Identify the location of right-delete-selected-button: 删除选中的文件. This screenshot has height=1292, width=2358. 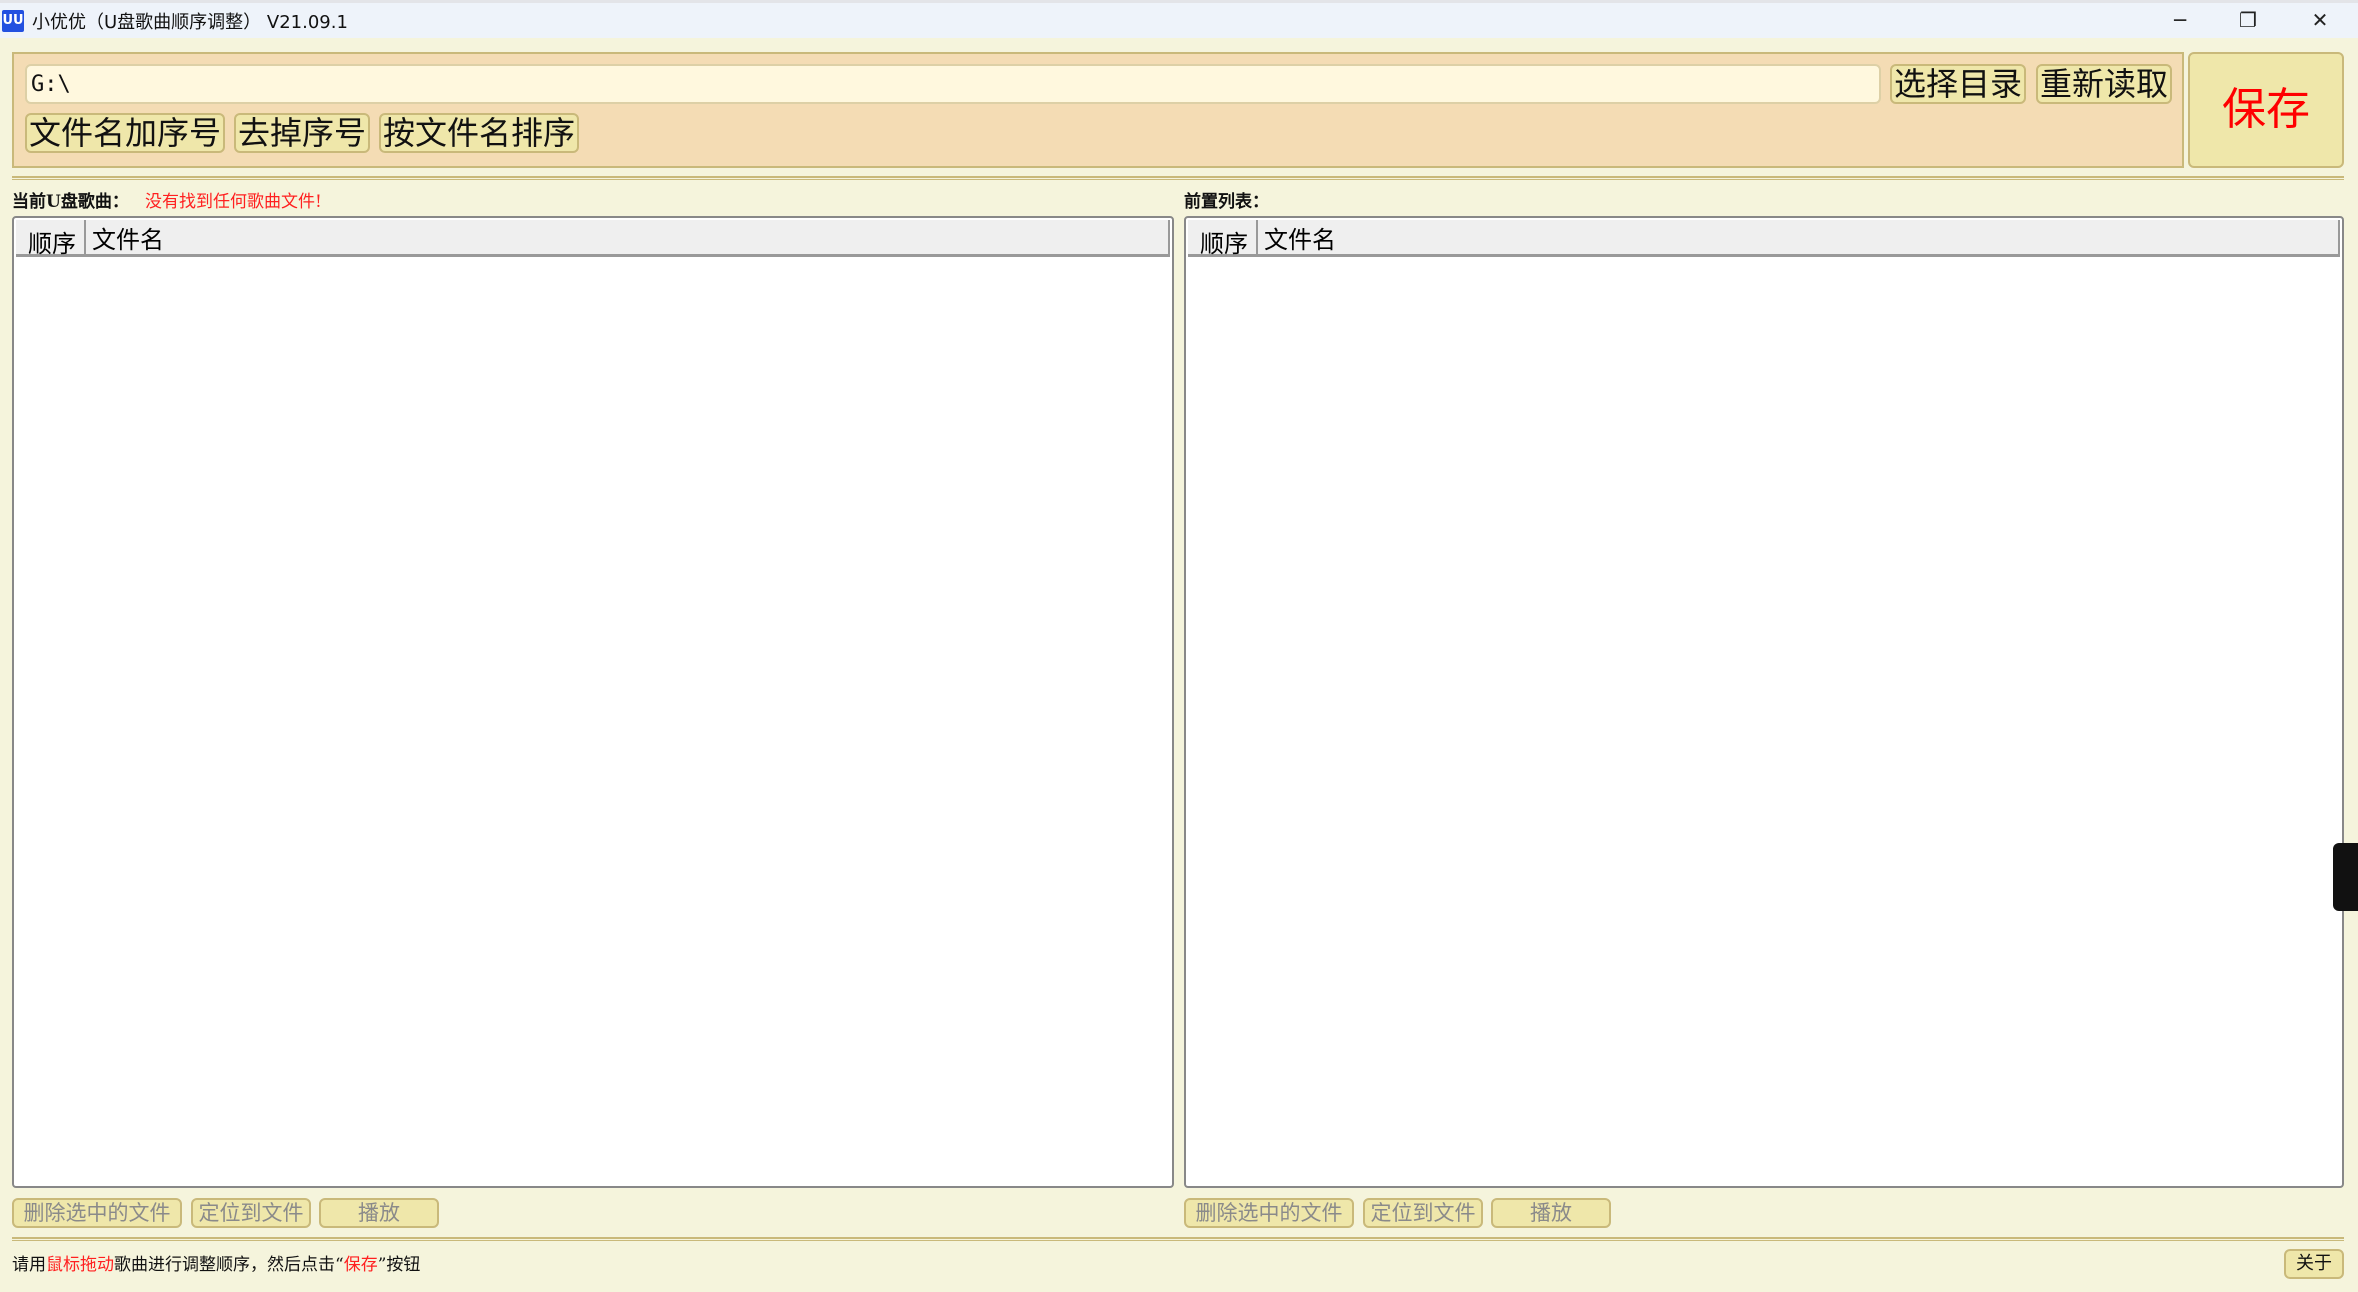
(1269, 1213).